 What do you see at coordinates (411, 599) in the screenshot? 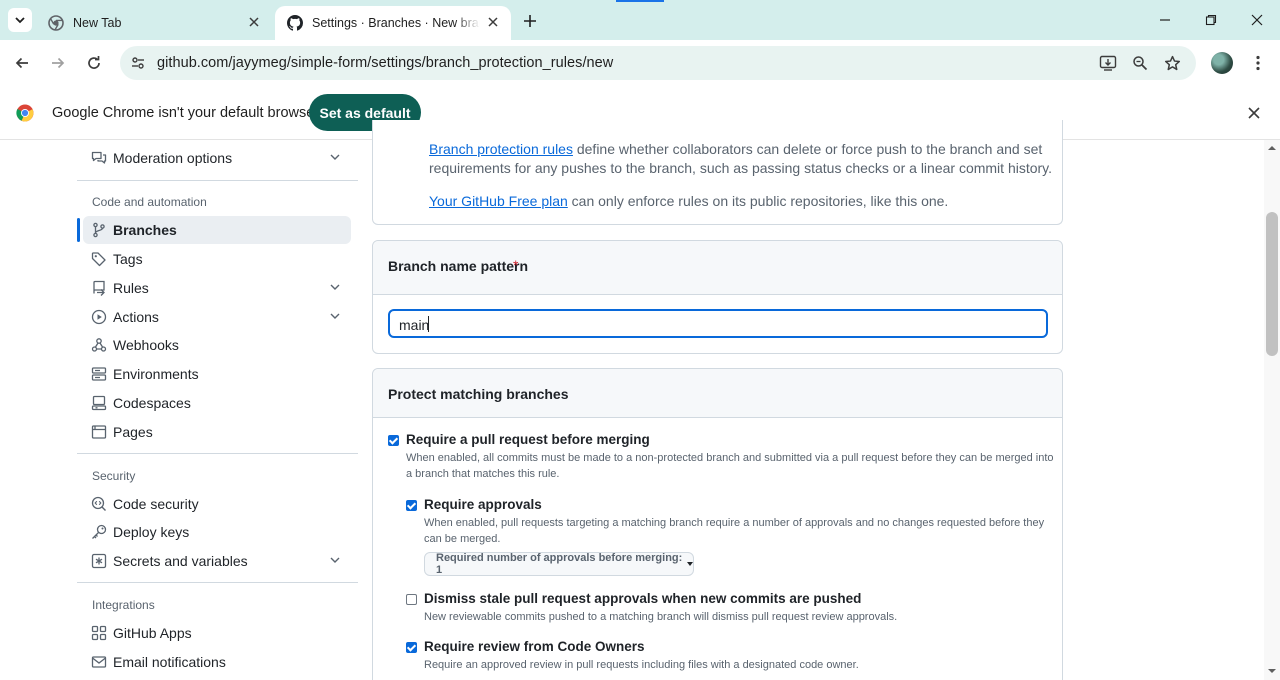
I see `dismiss-stale-checkbox` at bounding box center [411, 599].